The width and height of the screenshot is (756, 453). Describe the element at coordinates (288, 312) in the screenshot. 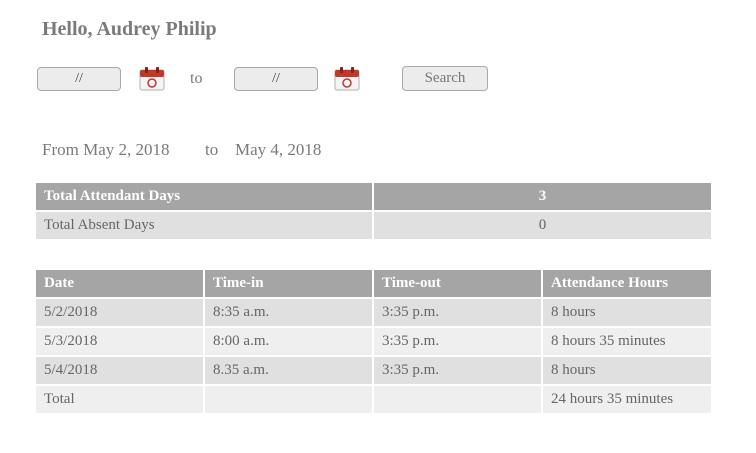

I see `cell-time-in: 8:35 a.m.` at that location.